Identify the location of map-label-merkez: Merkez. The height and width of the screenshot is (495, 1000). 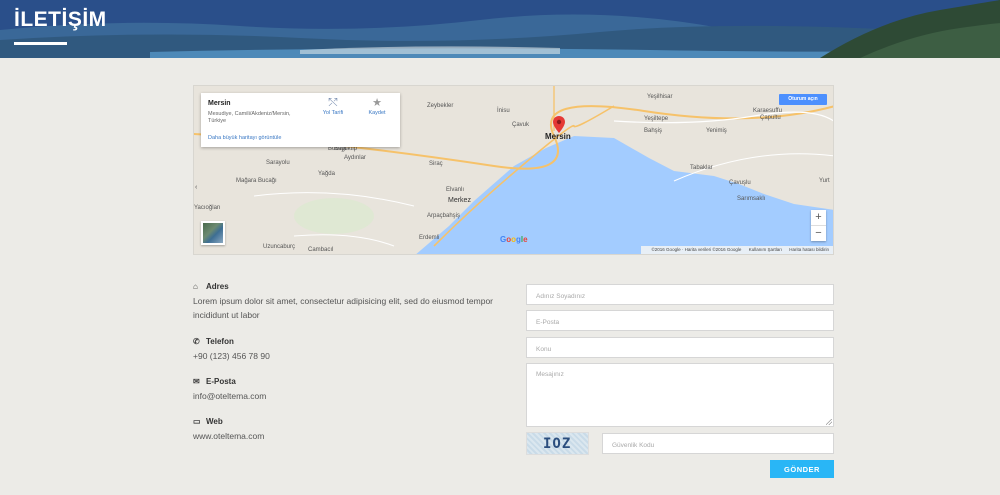
(459, 200).